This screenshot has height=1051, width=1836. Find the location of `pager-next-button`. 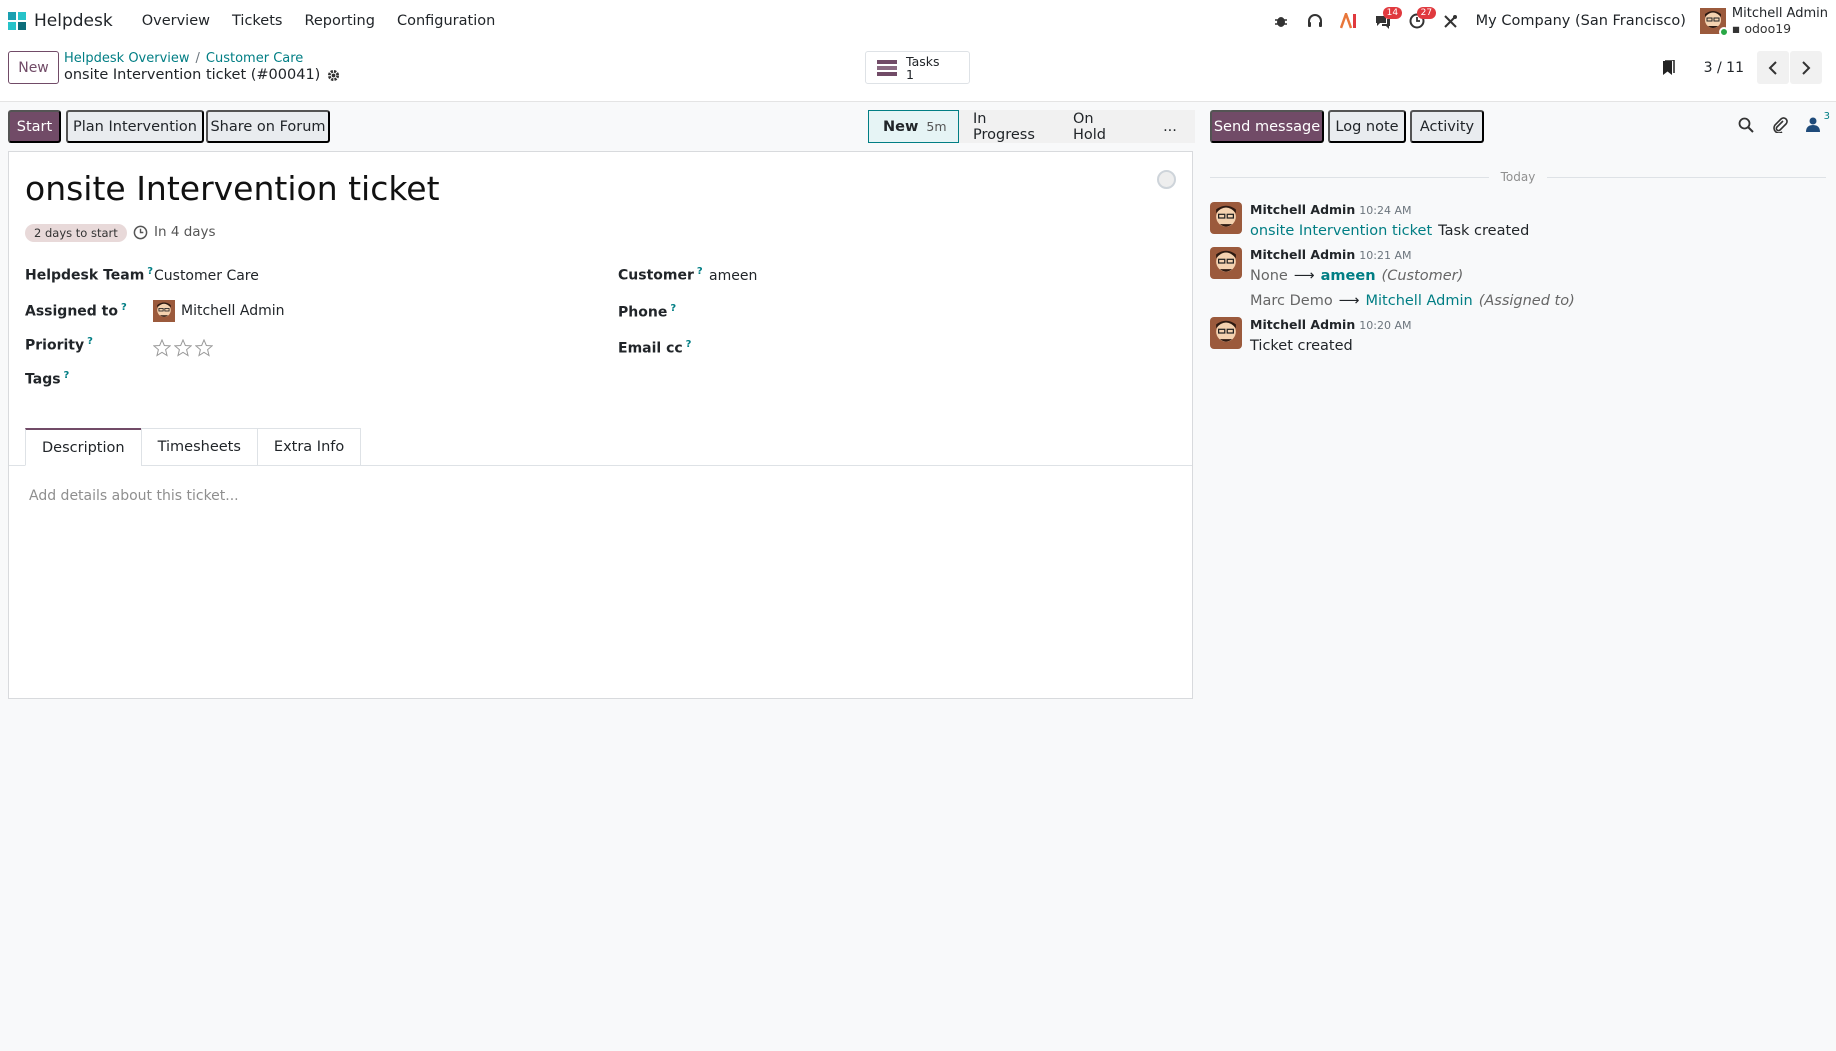

pager-next-button is located at coordinates (1806, 67).